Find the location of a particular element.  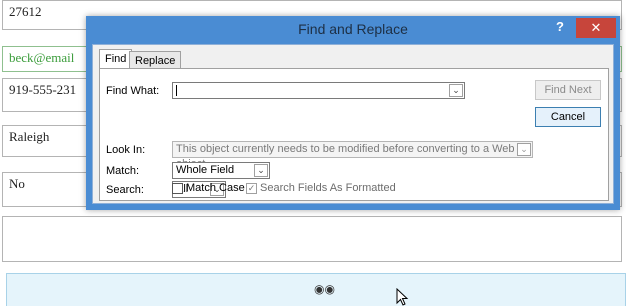

look-in-label: Look In: is located at coordinates (126, 150).